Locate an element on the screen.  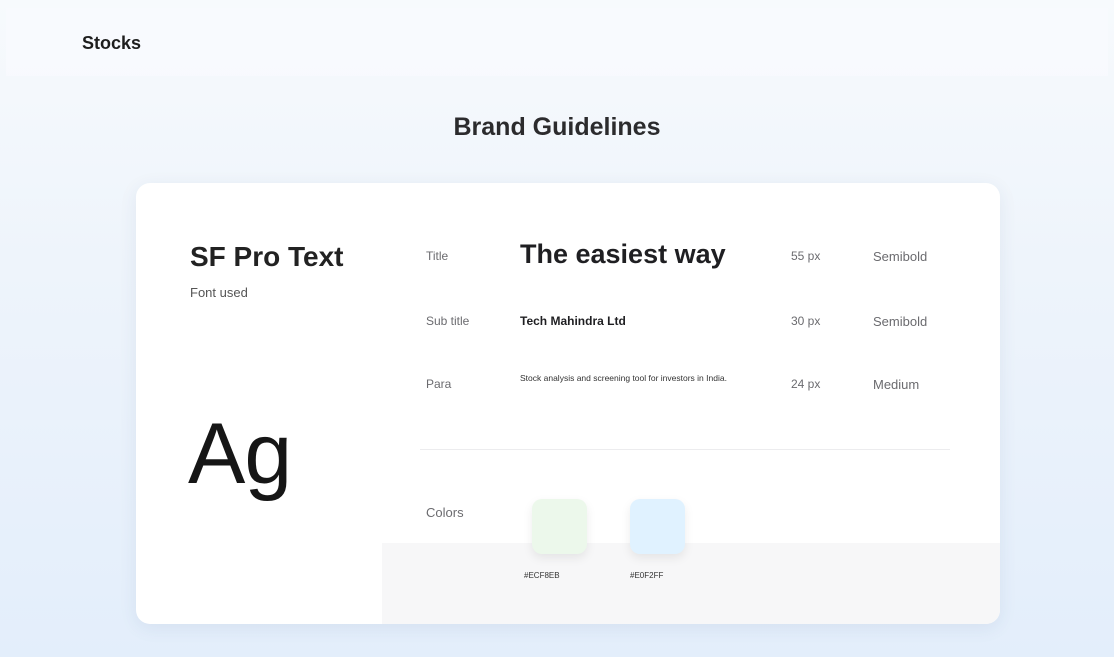
card-footer-panel is located at coordinates (691, 583).